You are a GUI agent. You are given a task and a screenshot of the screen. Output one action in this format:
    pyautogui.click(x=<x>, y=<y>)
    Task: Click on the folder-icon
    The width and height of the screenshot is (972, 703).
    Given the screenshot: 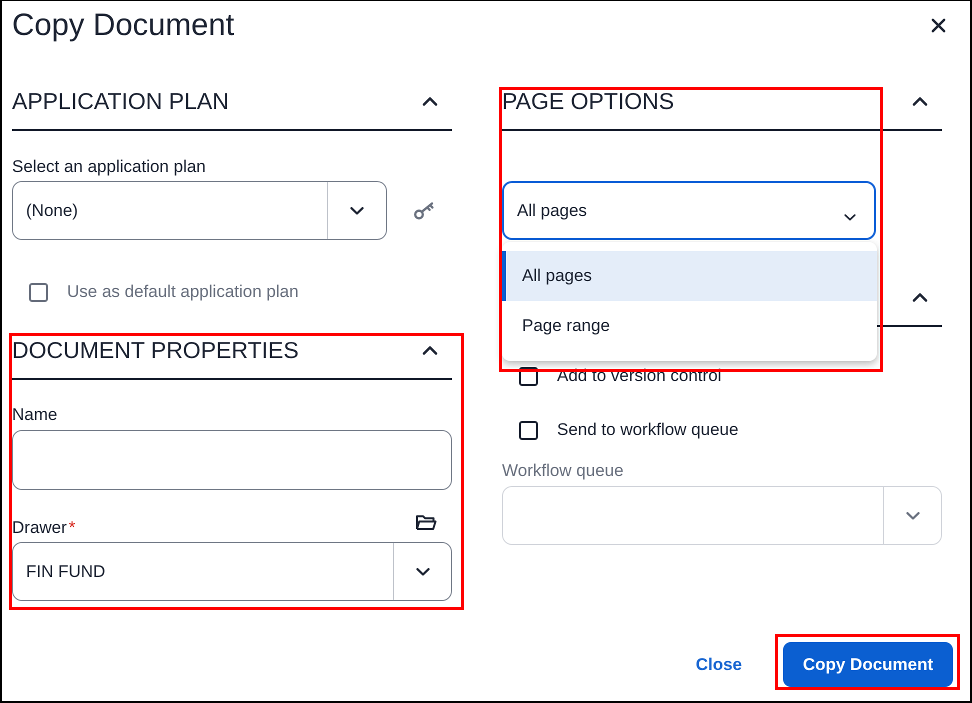 What is the action you would take?
    pyautogui.click(x=426, y=522)
    